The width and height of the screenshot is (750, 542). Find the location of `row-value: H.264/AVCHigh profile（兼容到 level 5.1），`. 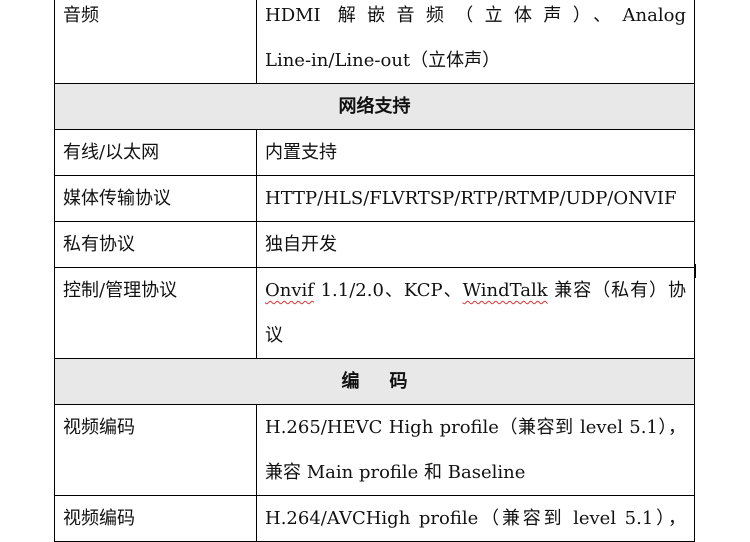

row-value: H.264/AVCHigh profile（兼容到 level 5.1）， is located at coordinates (475, 518).